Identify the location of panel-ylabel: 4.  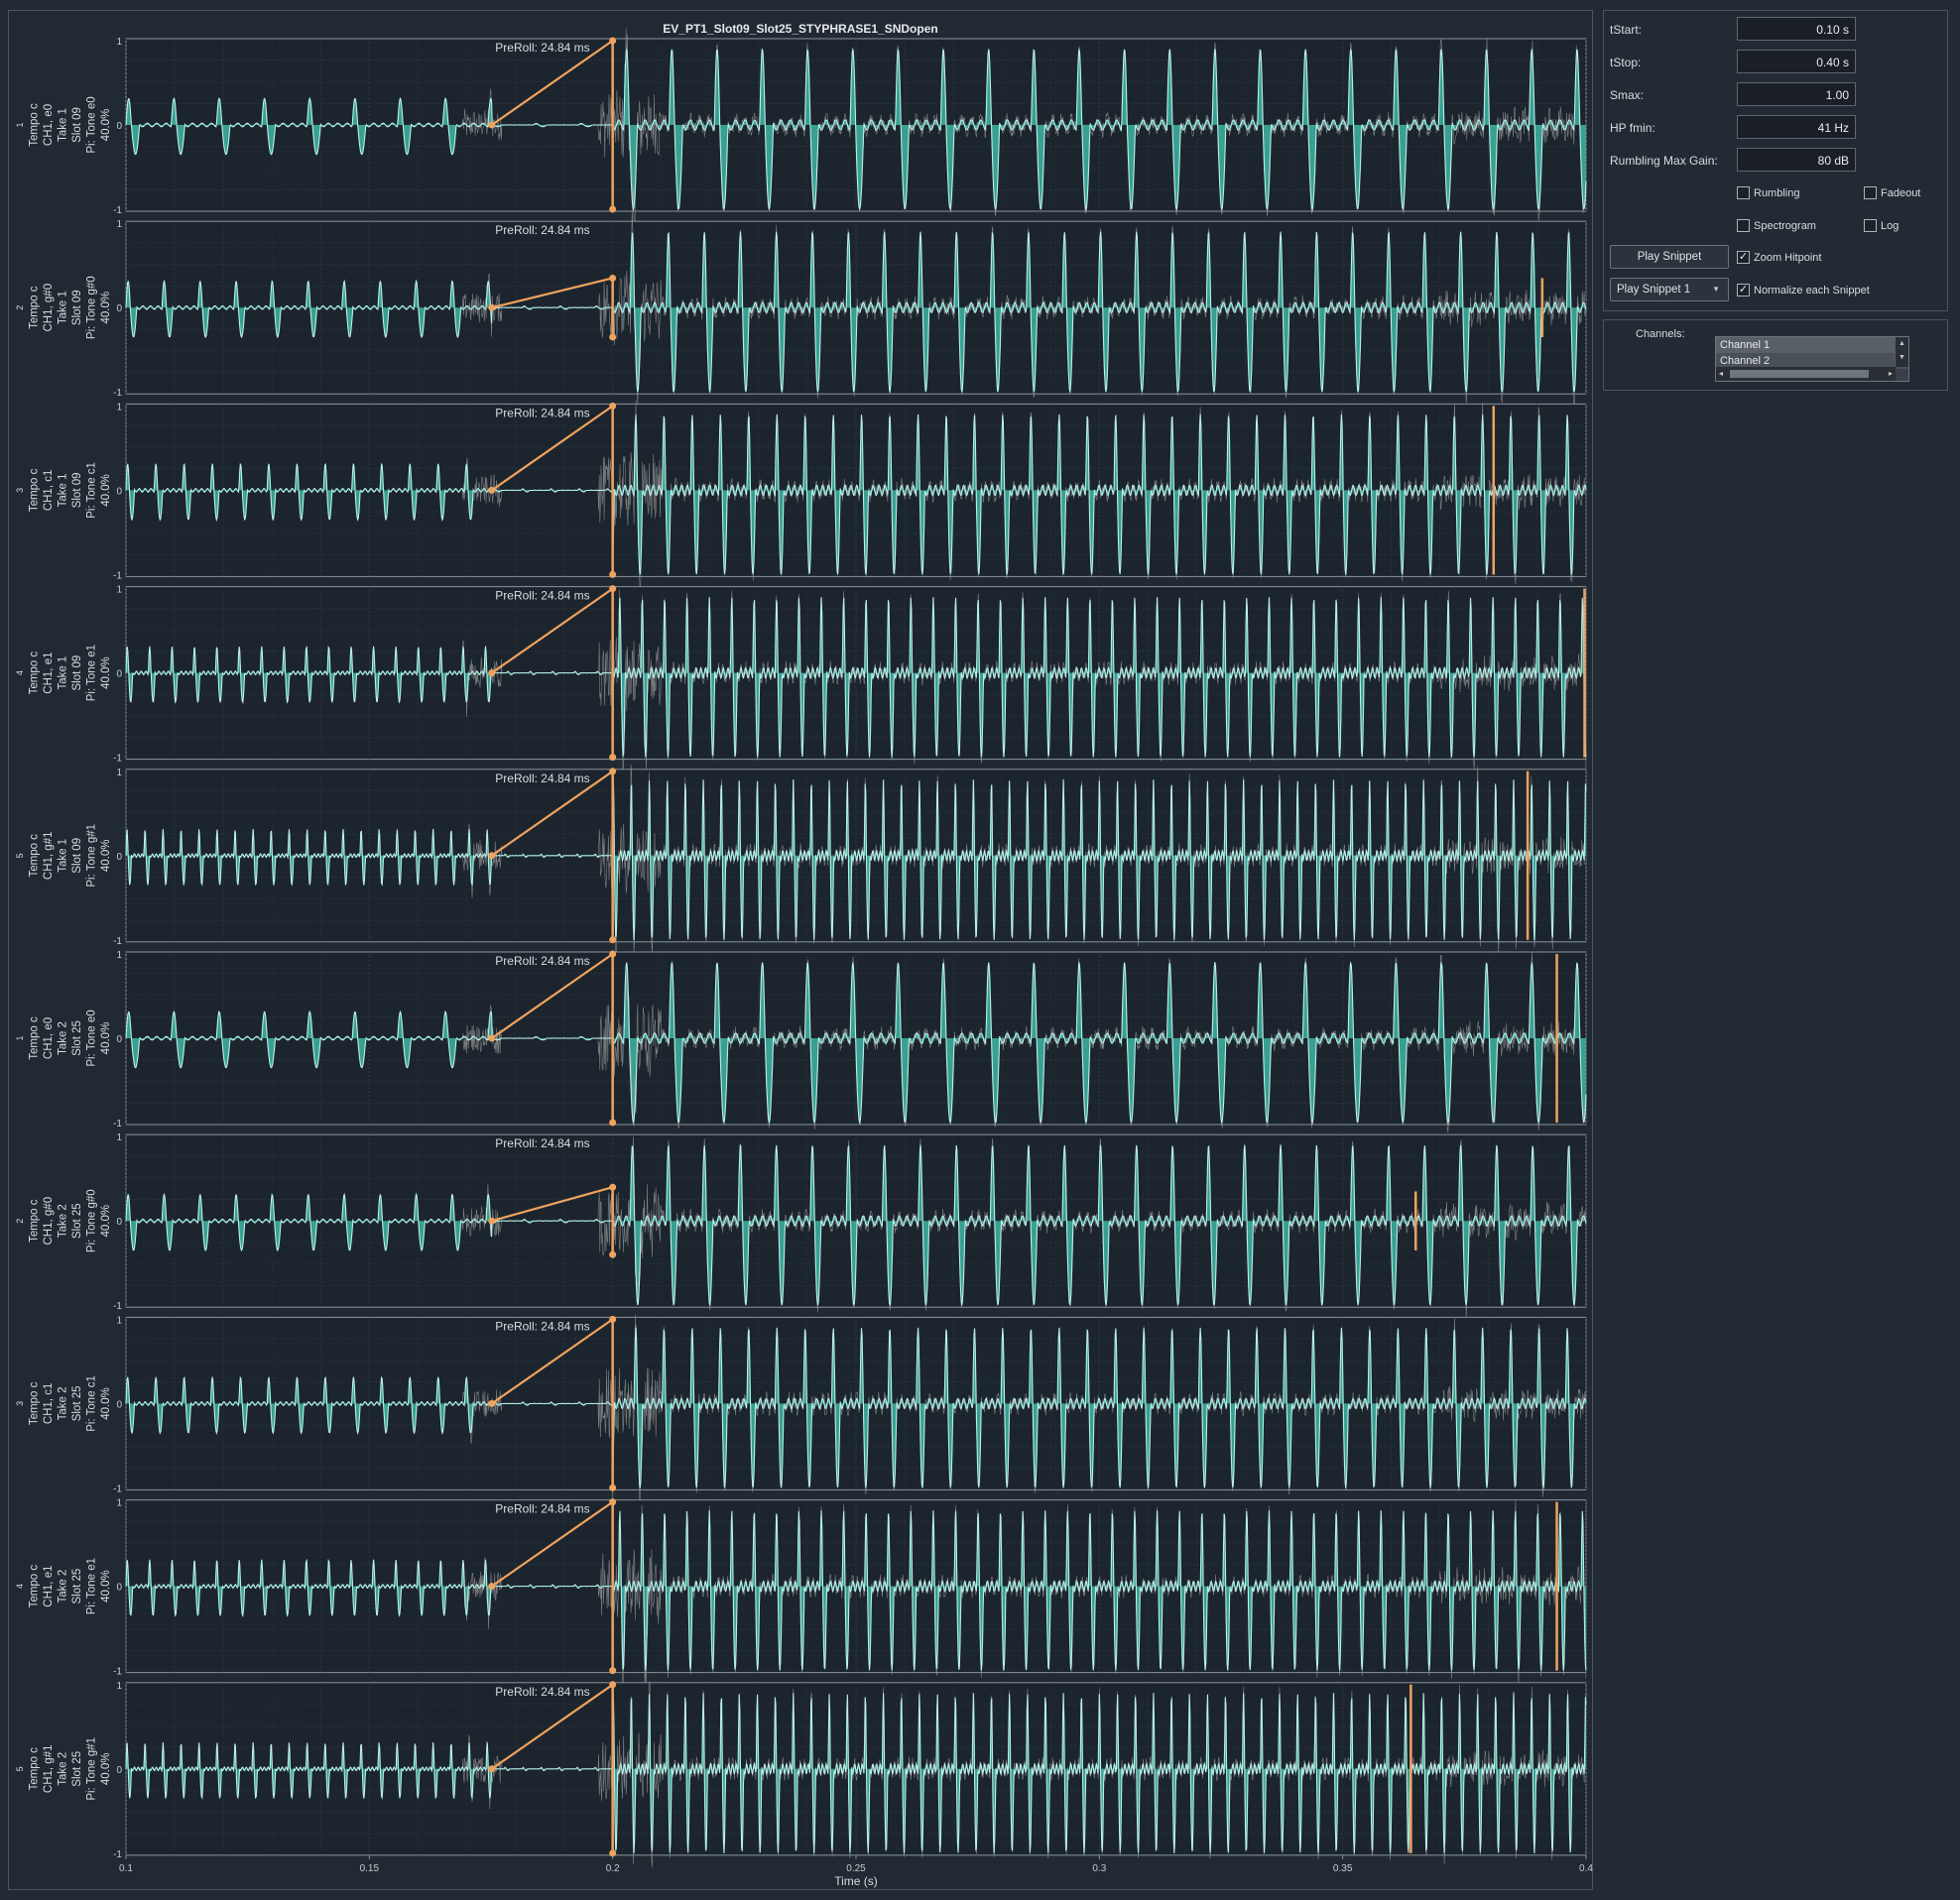
(20, 1586).